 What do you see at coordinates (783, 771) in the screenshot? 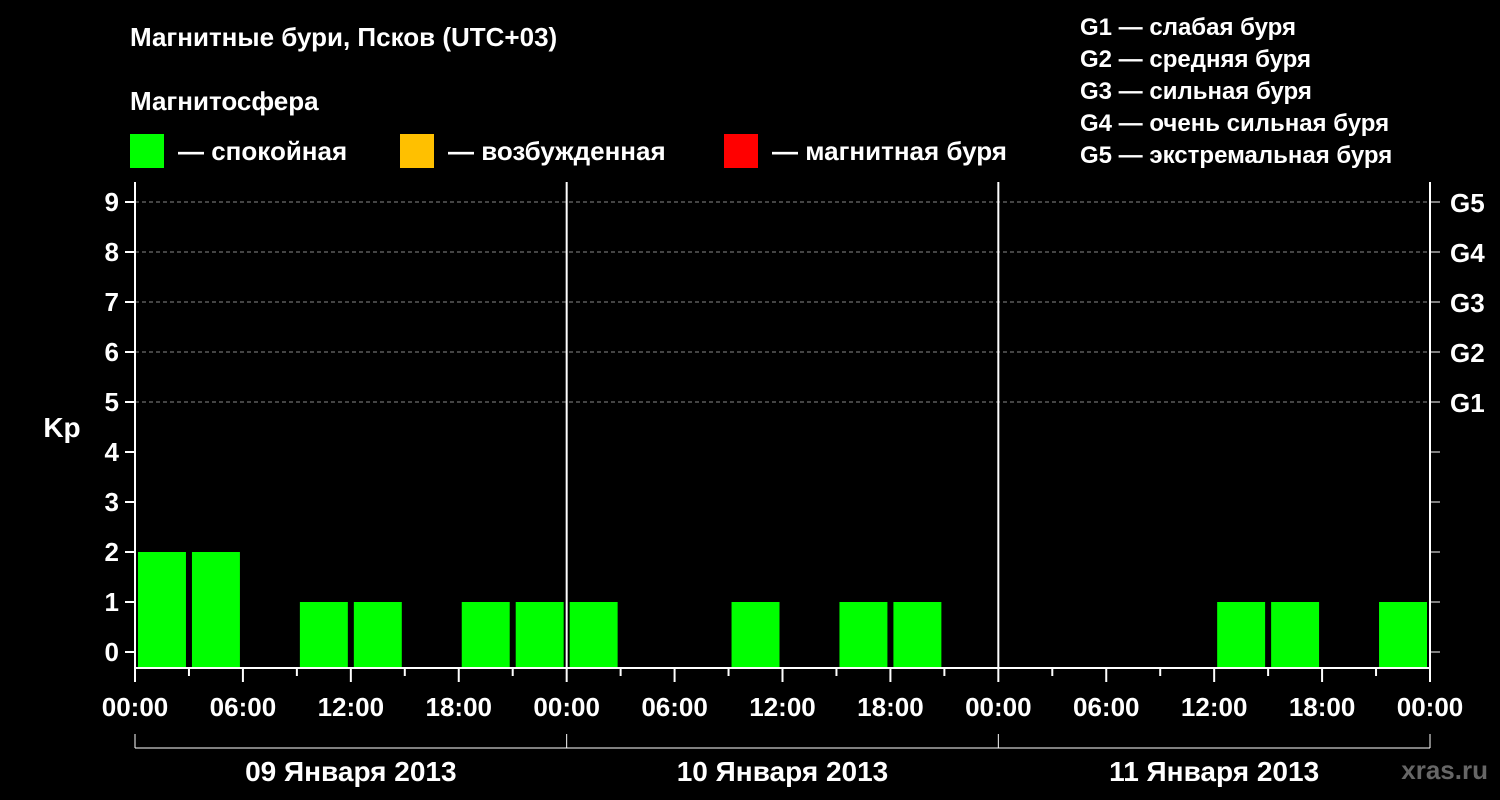
I see `day-label: 10 Января 2013` at bounding box center [783, 771].